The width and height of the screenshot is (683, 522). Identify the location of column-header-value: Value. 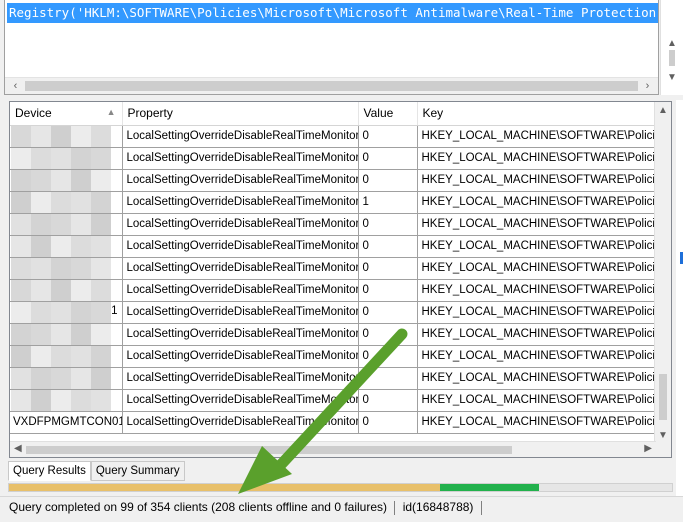
(388, 114).